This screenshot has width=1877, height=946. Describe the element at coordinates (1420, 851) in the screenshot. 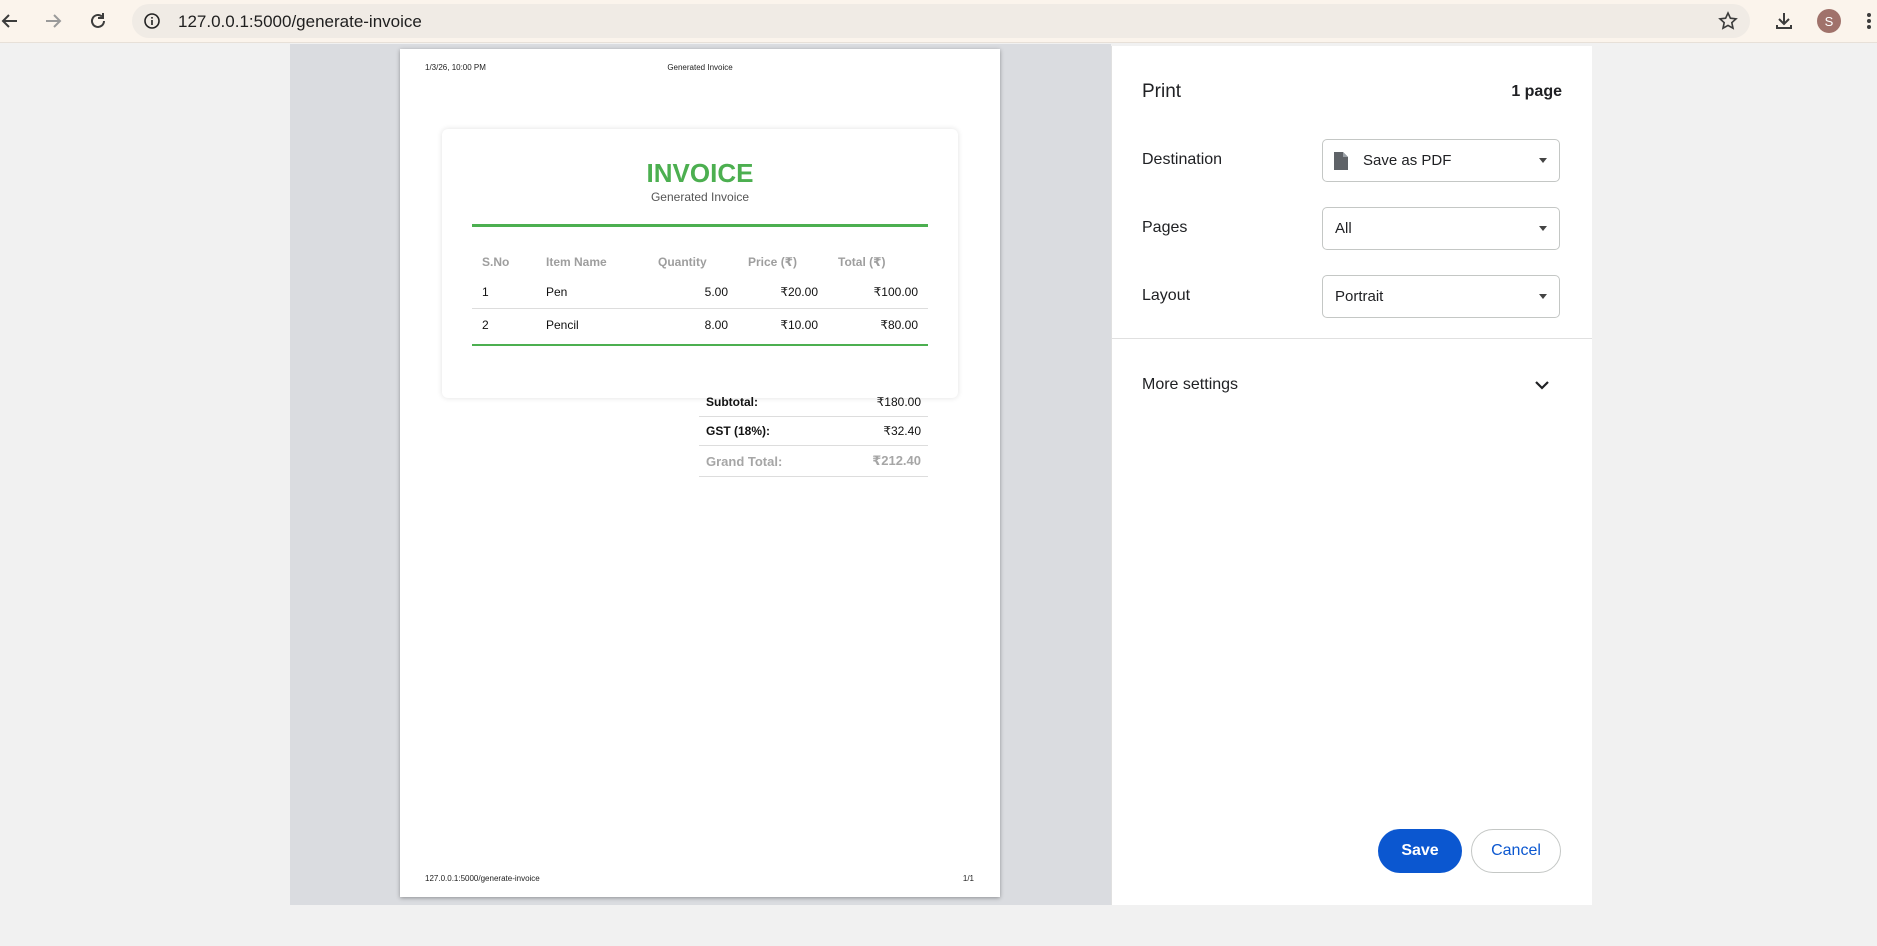

I see `save-button: Save` at that location.